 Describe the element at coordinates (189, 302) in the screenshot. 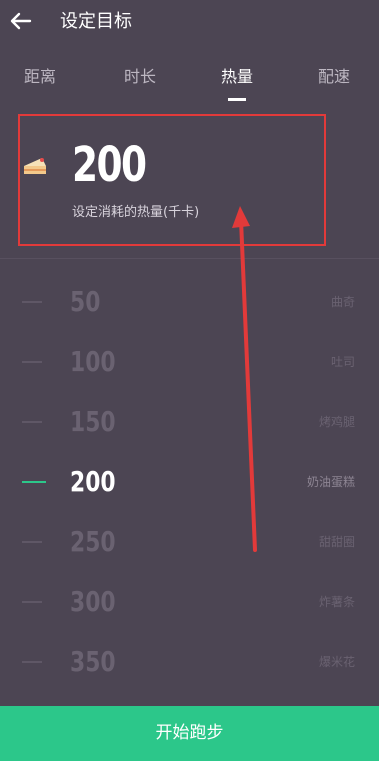

I see `picker-option-50: 50 曲奇` at that location.